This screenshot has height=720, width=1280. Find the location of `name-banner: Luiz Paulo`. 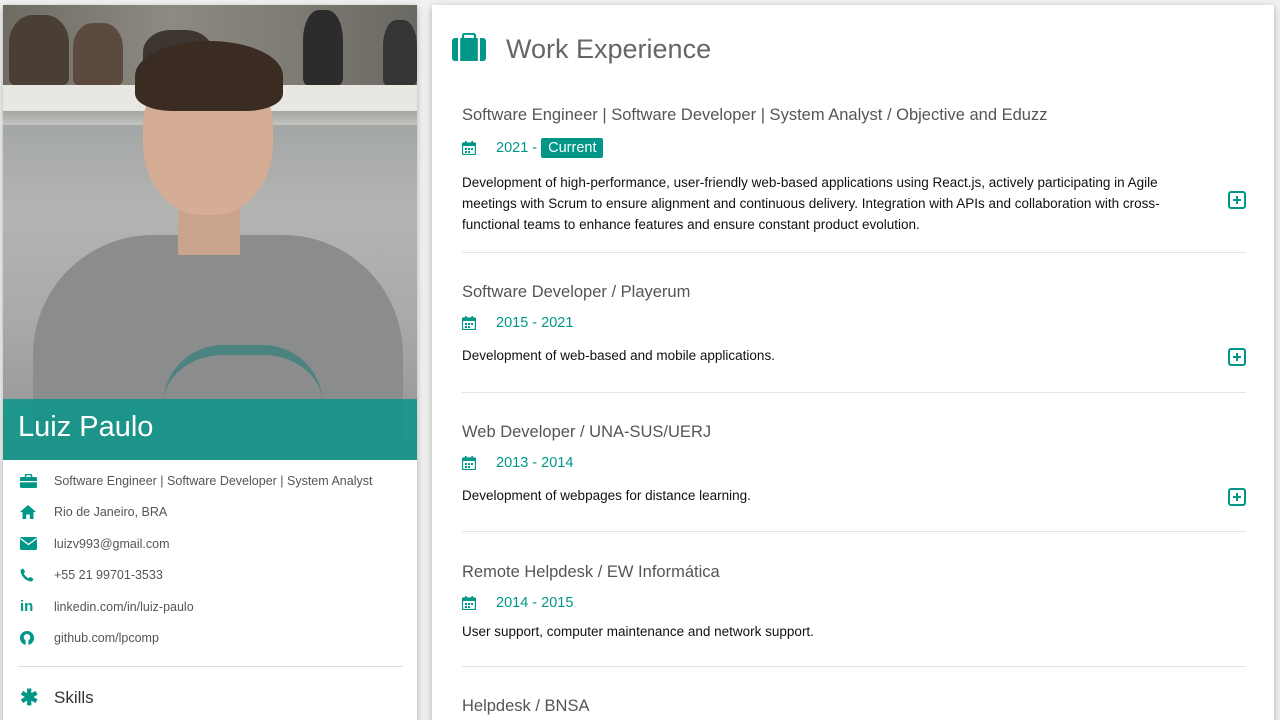

name-banner: Luiz Paulo is located at coordinates (210, 429).